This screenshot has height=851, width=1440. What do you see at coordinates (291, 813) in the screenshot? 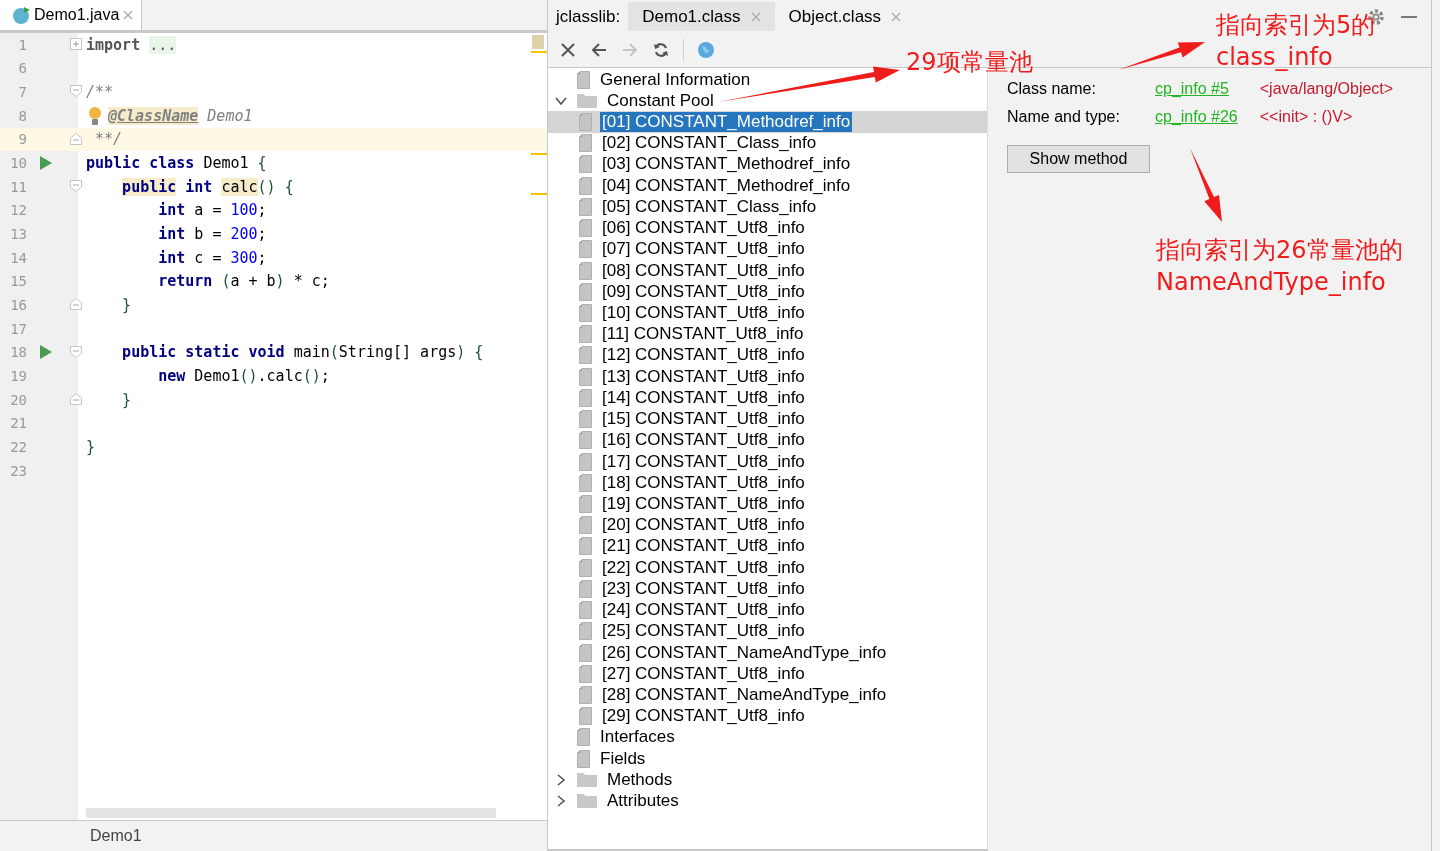
I see `scrollbar` at bounding box center [291, 813].